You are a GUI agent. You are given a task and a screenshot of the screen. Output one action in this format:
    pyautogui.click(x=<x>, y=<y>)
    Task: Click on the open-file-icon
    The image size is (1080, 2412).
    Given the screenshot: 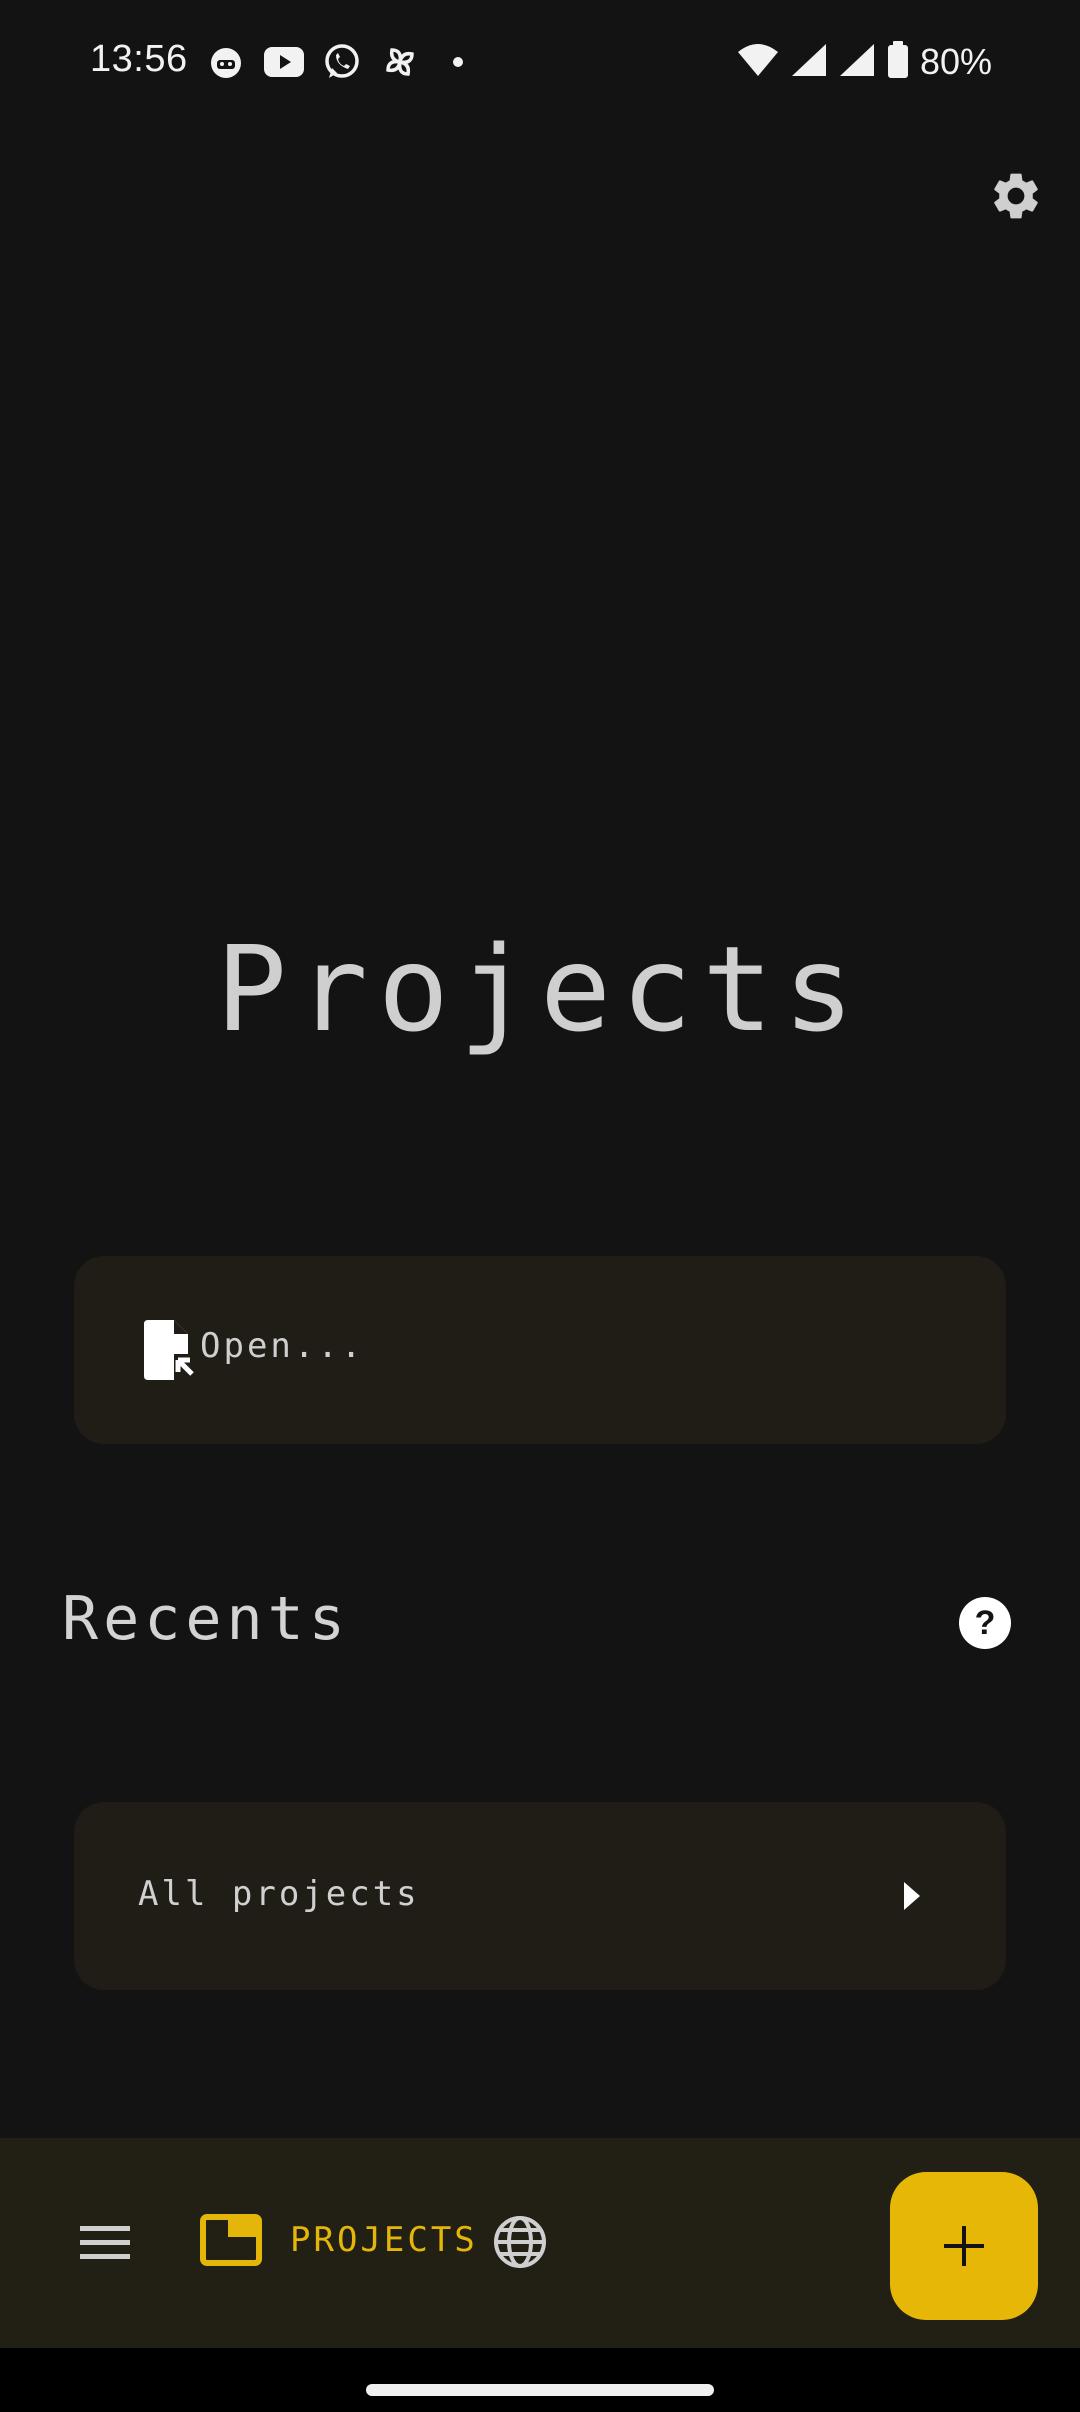 What is the action you would take?
    pyautogui.click(x=169, y=1350)
    